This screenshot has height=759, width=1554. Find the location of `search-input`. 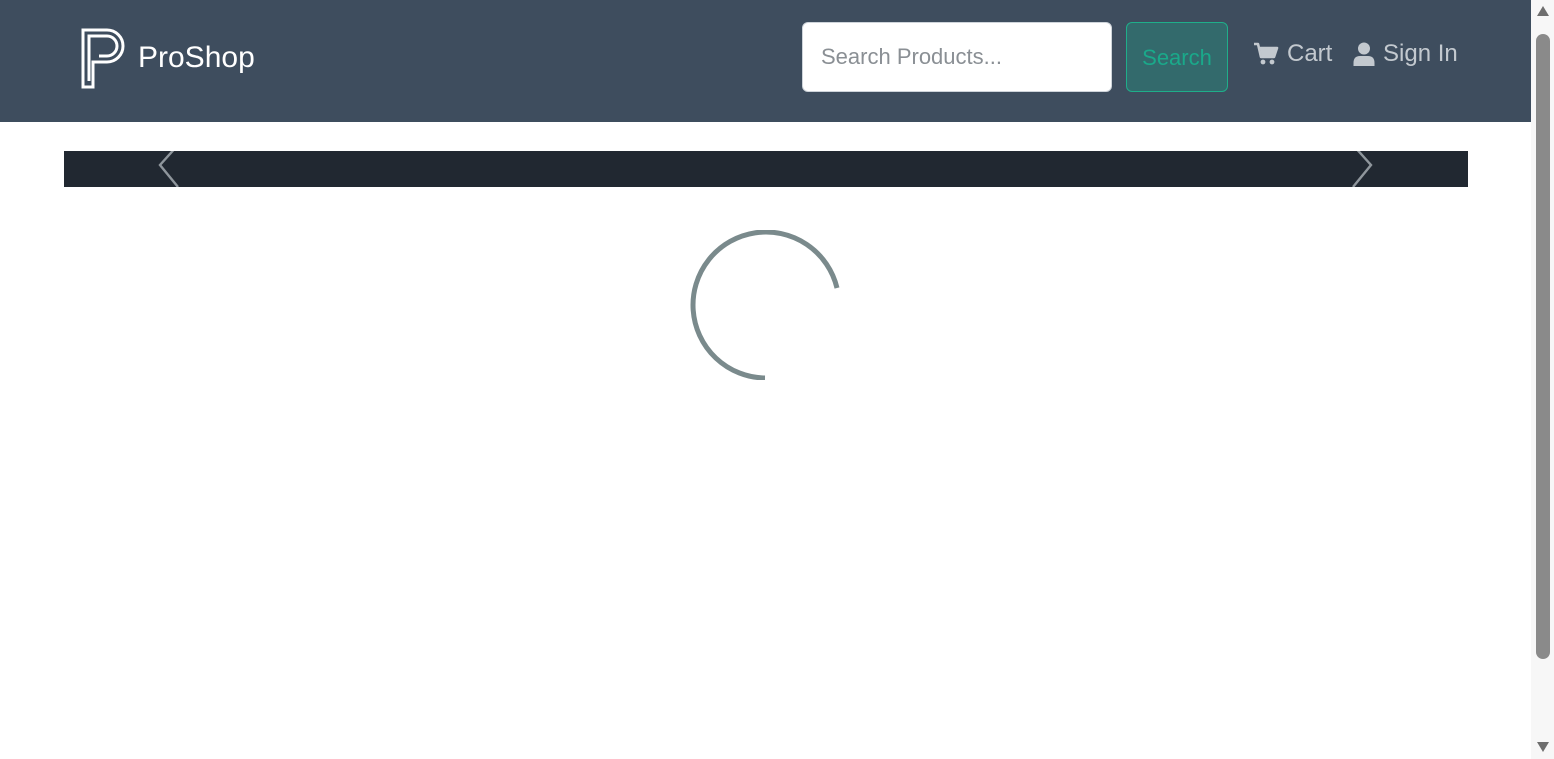

search-input is located at coordinates (957, 57).